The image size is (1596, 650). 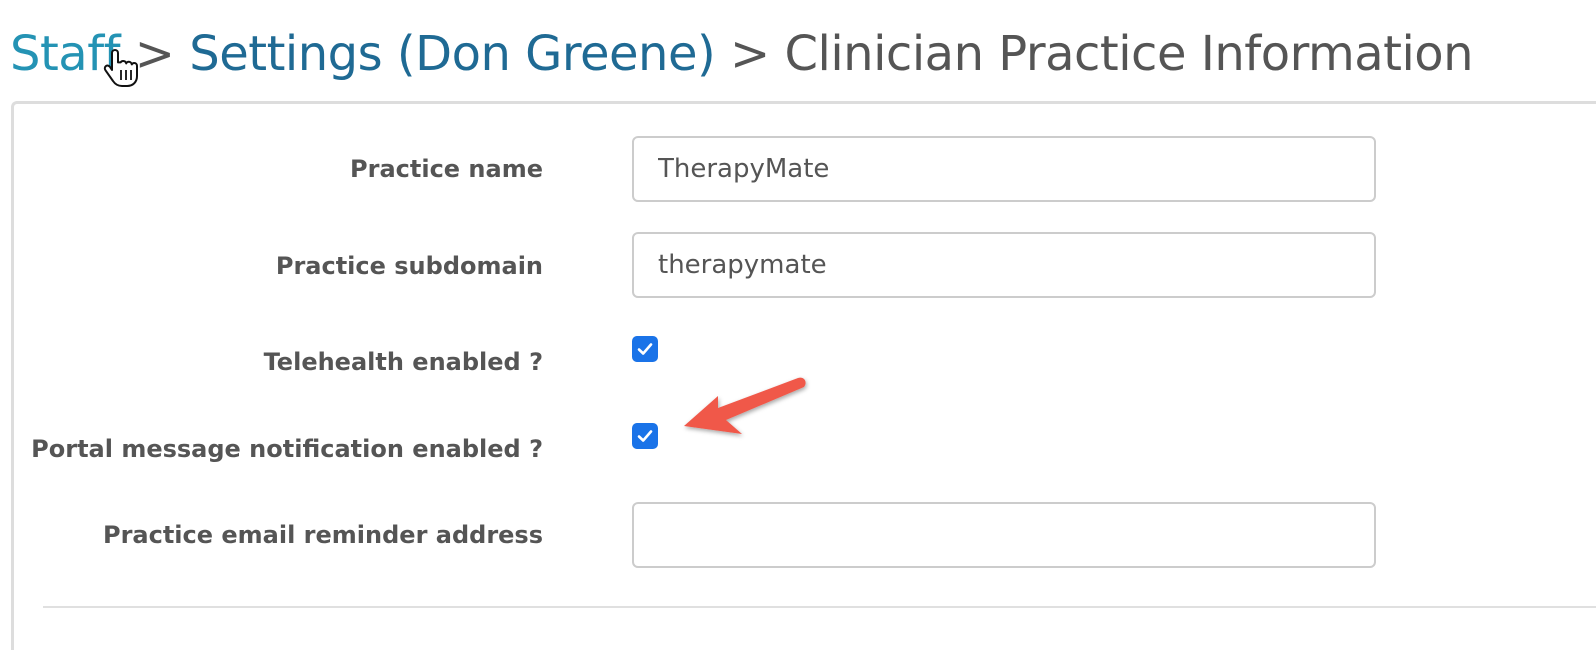 I want to click on portal-message-notification-label: Portal message notification enabled ?, so click(x=287, y=449).